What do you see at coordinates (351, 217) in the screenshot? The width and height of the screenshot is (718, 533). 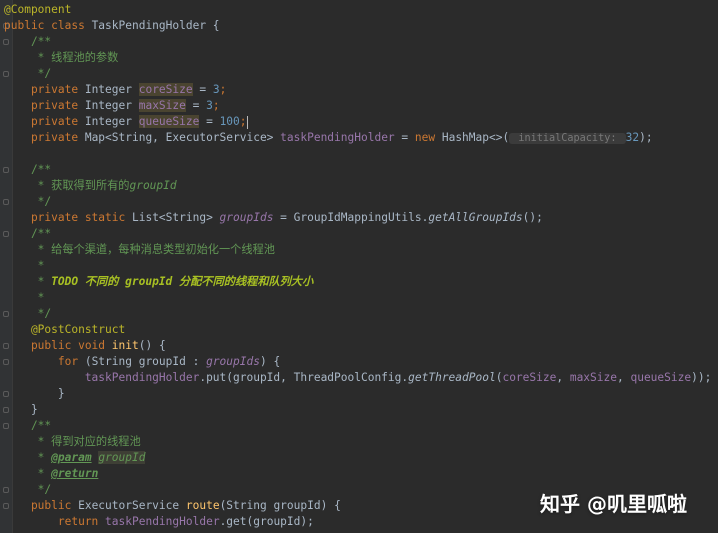 I see `code-token: = GroupIdMappingUtils.` at bounding box center [351, 217].